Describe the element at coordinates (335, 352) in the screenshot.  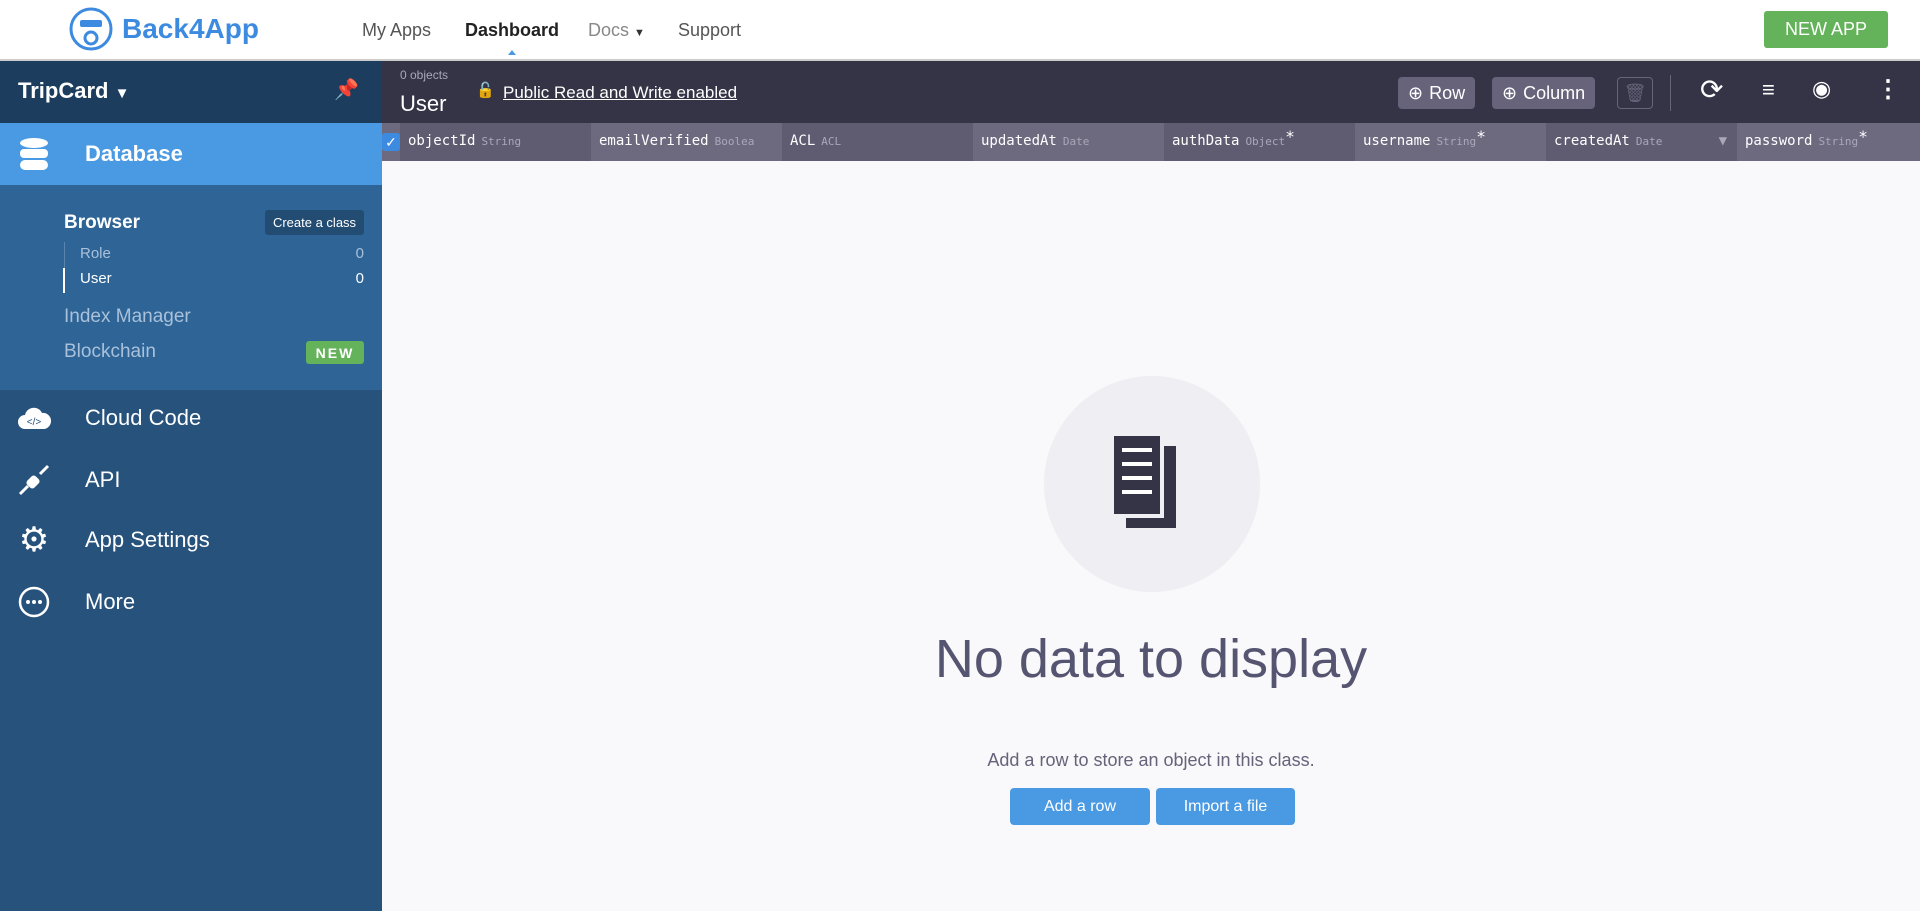
I see `new-badge: NEW` at that location.